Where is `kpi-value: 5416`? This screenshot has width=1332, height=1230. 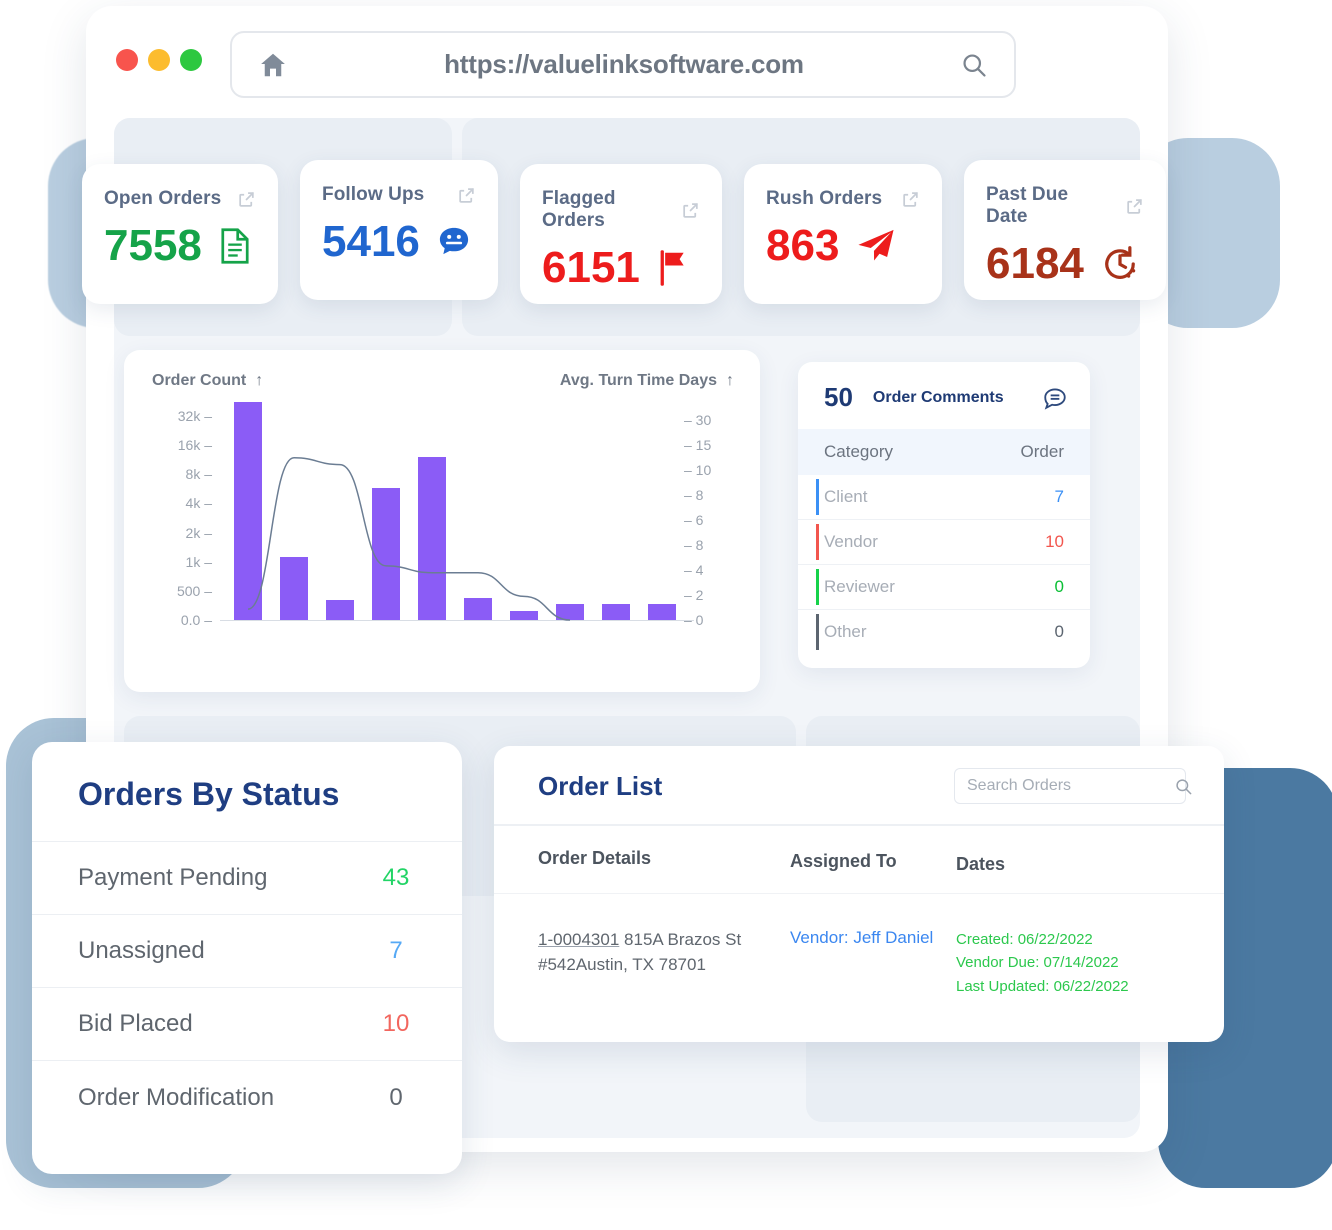 kpi-value: 5416 is located at coordinates (371, 241).